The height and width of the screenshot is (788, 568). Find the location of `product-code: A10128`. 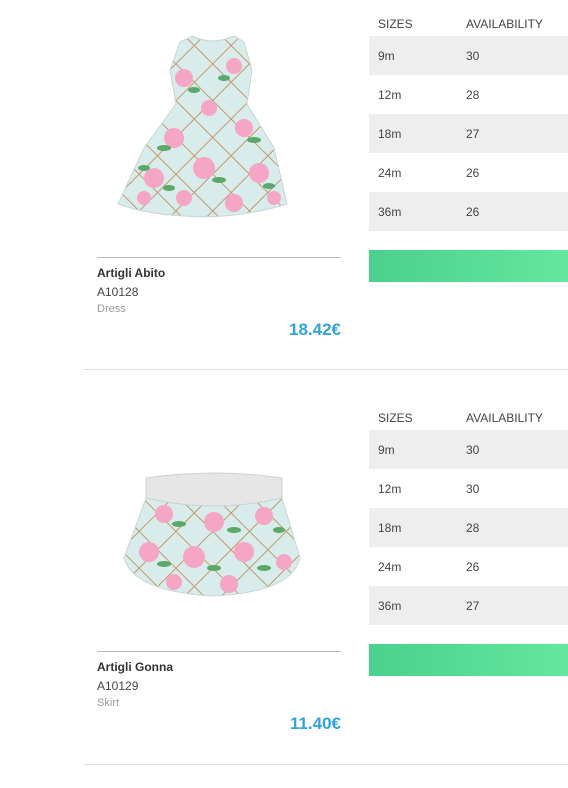

product-code: A10128 is located at coordinates (118, 292).